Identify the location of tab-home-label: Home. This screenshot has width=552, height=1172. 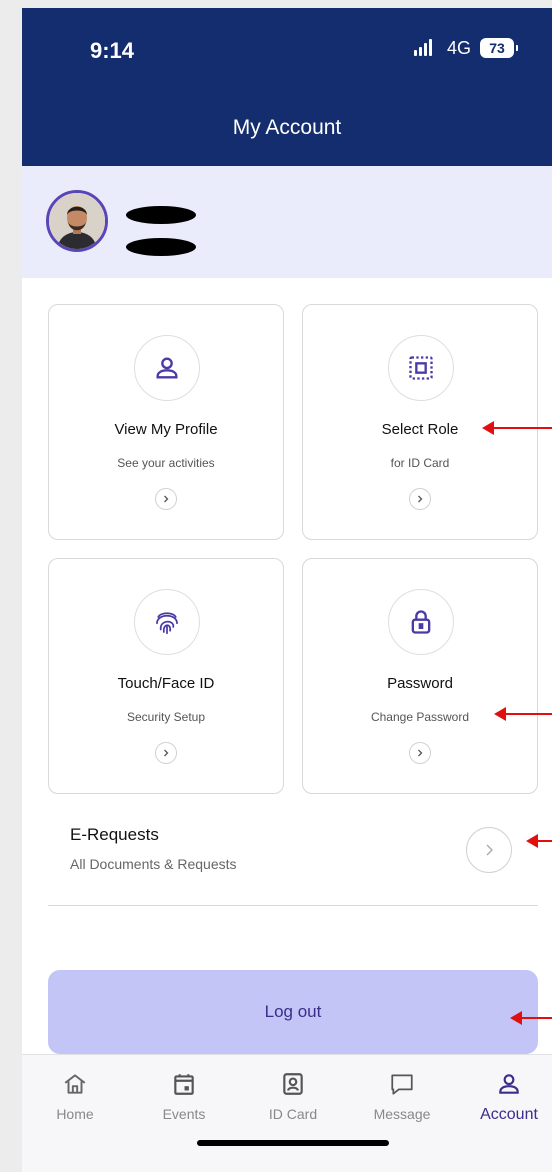
(75, 1114).